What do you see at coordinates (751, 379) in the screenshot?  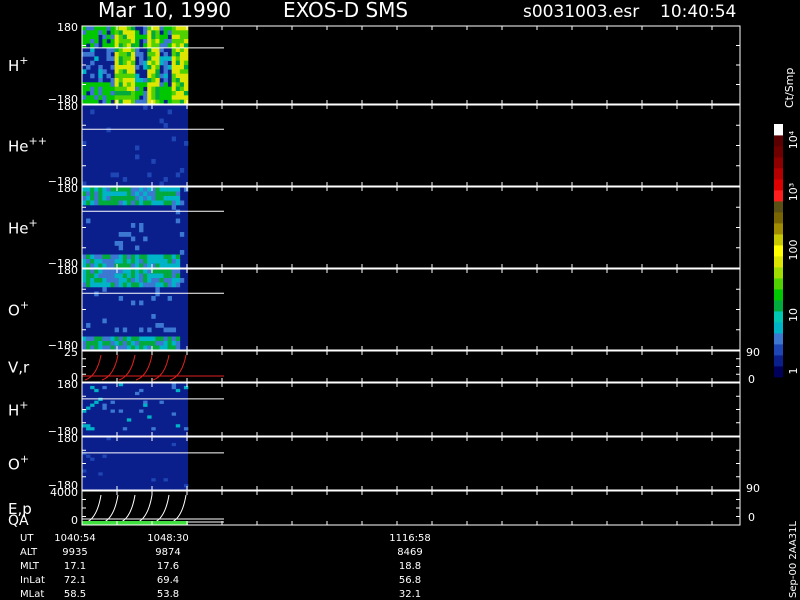 I see `side-label-0-vr: 0` at bounding box center [751, 379].